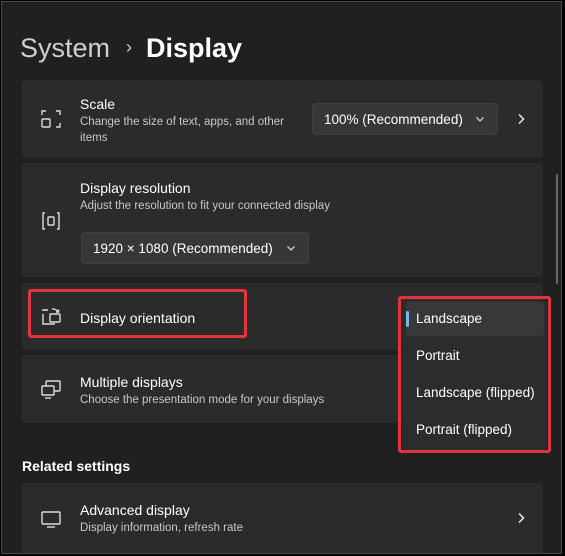 This screenshot has width=565, height=556. I want to click on resolution-dropdown: 1920 × 1080 (Recommended), so click(195, 248).